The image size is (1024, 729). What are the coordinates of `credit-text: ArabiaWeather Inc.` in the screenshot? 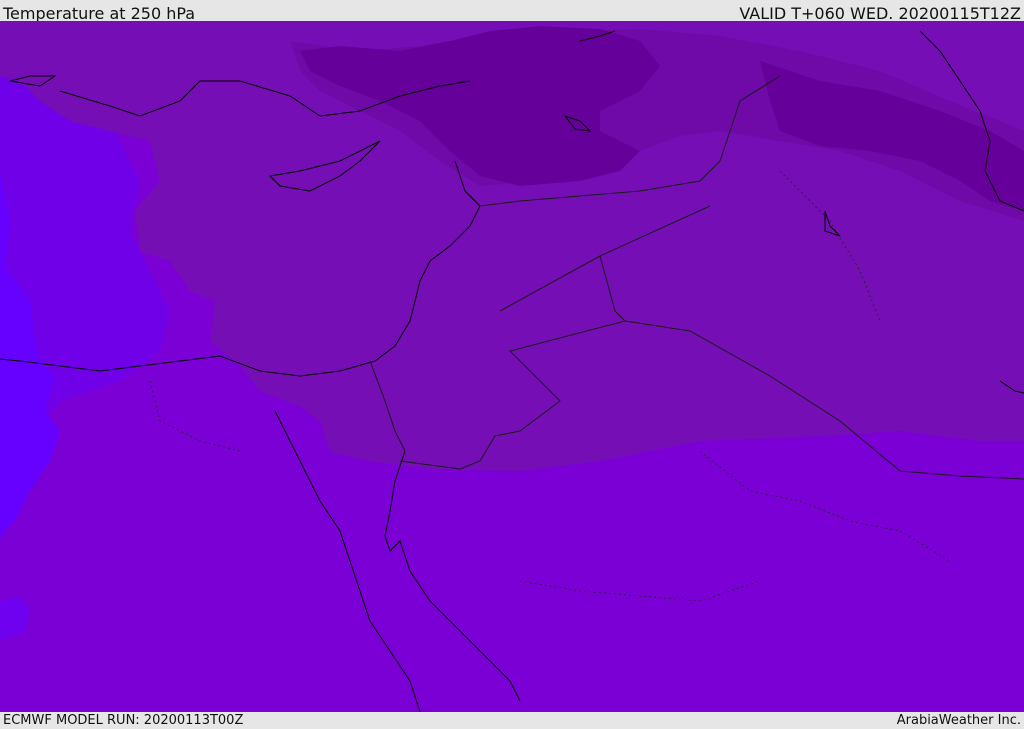 It's located at (958, 720).